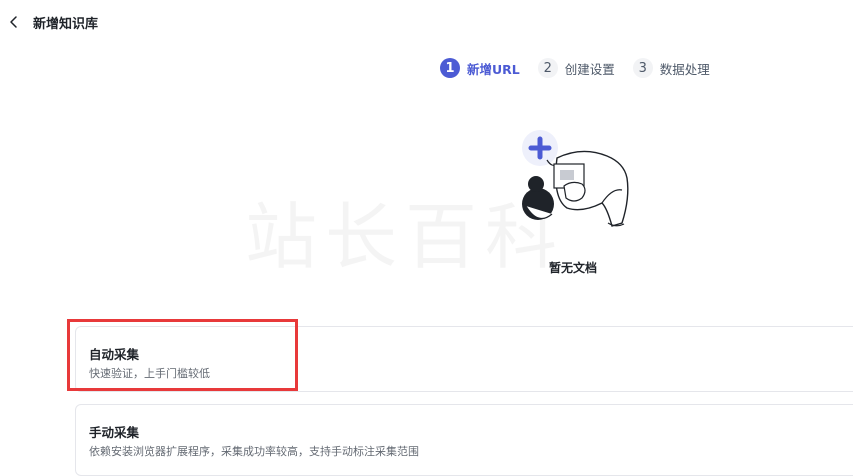 Image resolution: width=853 pixels, height=476 pixels. I want to click on empty-state-illustration, so click(575, 178).